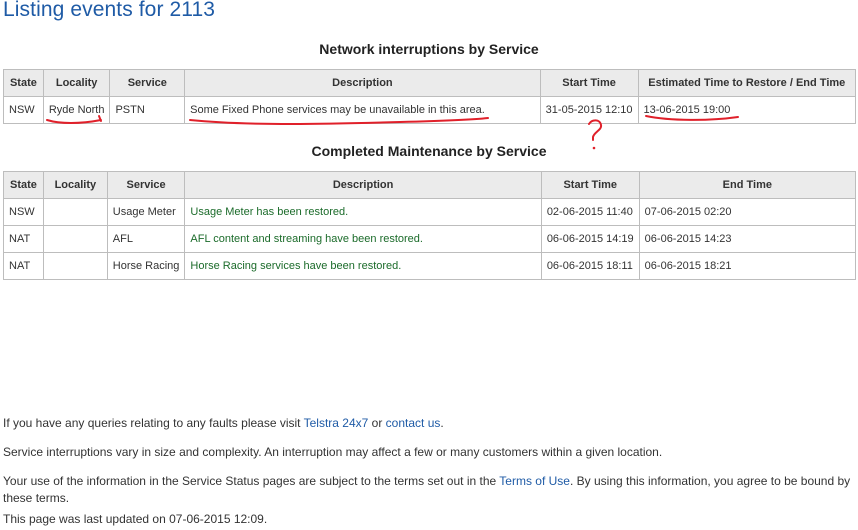 The image size is (858, 530). What do you see at coordinates (590, 212) in the screenshot?
I see `cell-start-time: 02-06-2015 11:40` at bounding box center [590, 212].